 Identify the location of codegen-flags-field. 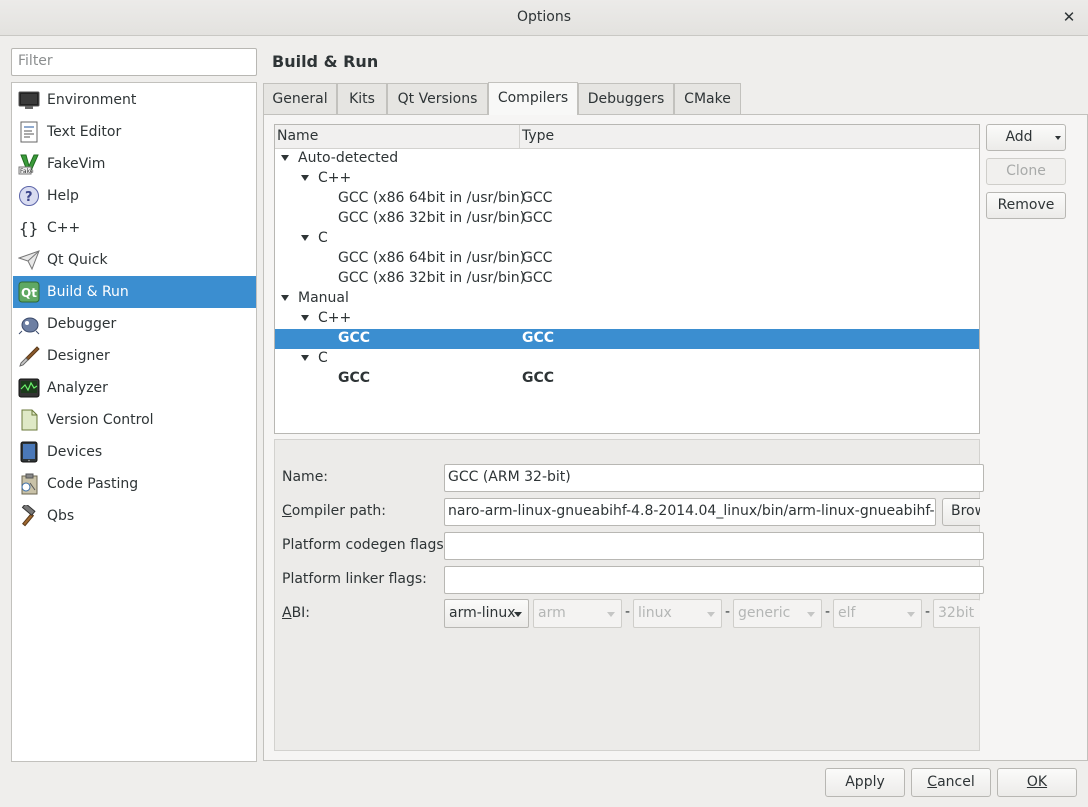
(714, 546).